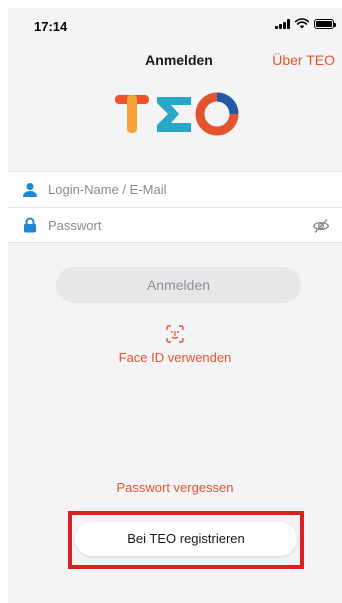 The image size is (342, 603). Describe the element at coordinates (30, 225) in the screenshot. I see `lock-icon` at that location.